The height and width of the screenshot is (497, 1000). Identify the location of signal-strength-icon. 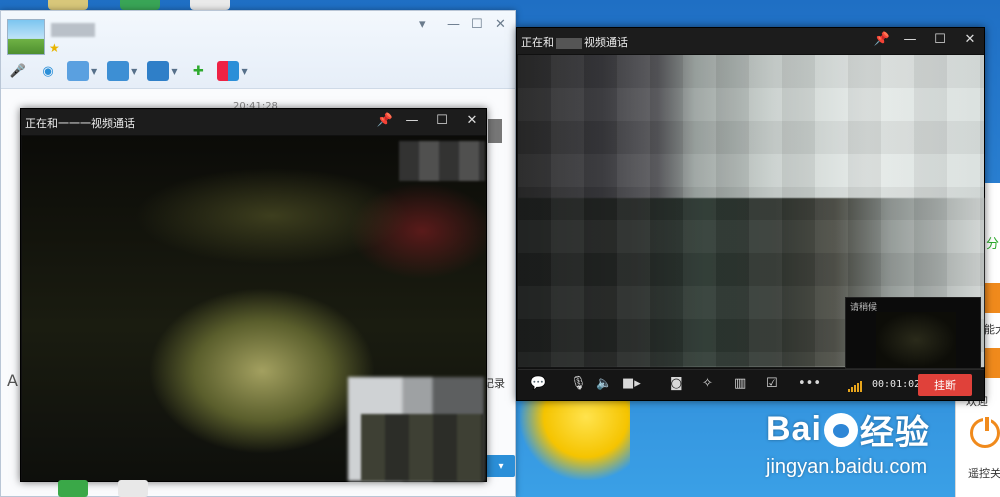
(856, 386).